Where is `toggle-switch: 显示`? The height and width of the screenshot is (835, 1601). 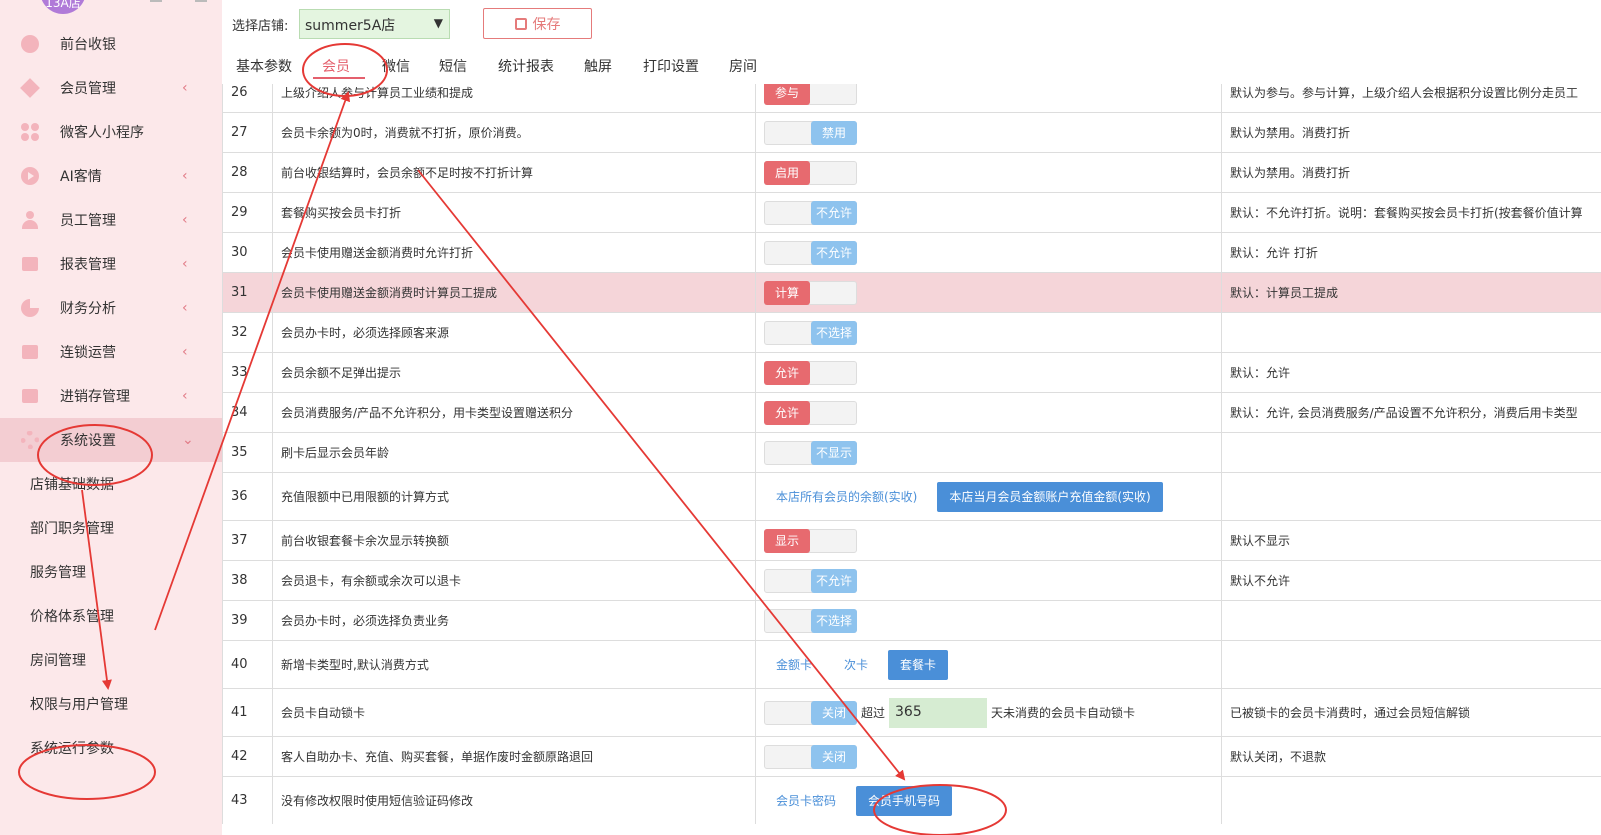
toggle-switch: 显示 is located at coordinates (810, 540).